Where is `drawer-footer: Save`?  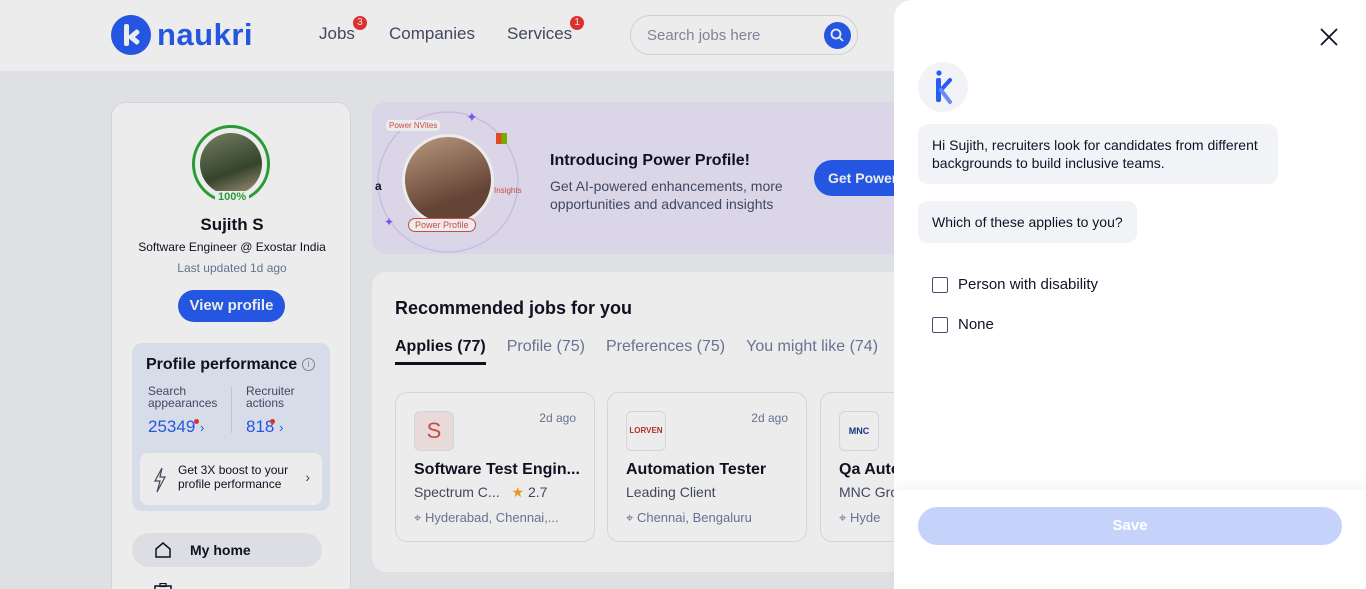 drawer-footer: Save is located at coordinates (1130, 539).